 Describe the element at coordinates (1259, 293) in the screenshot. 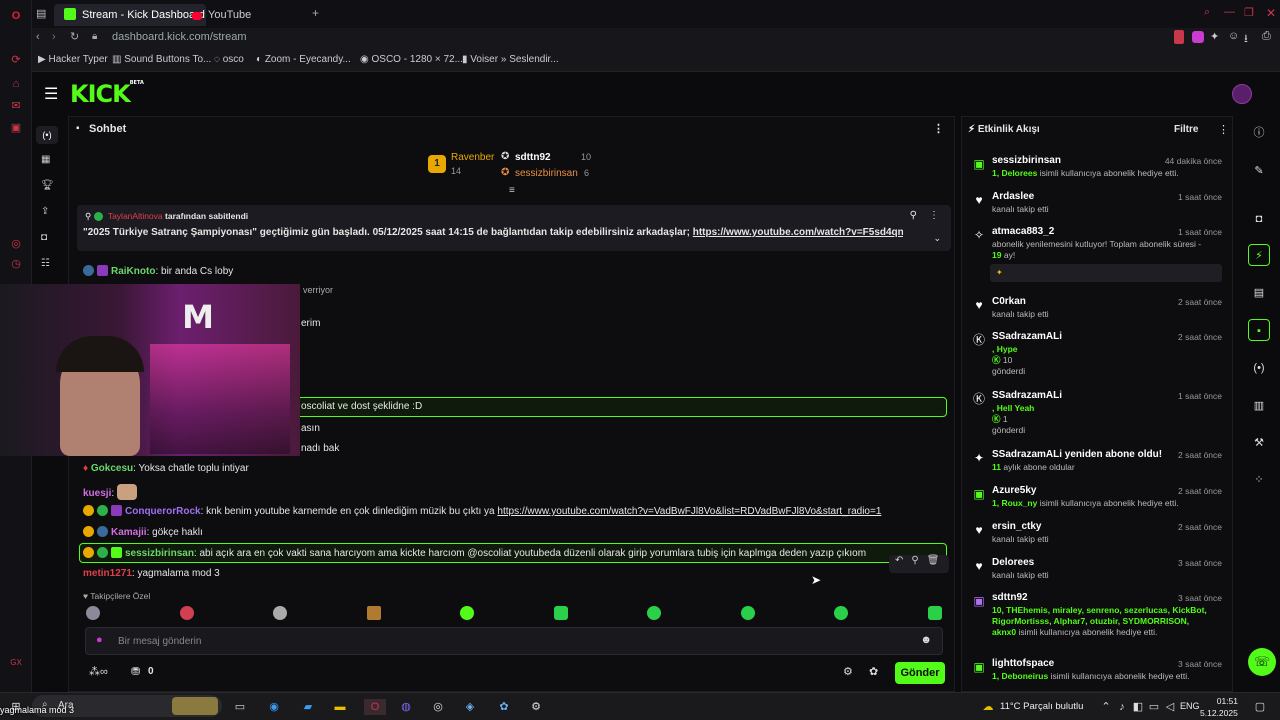

I see `document-icon: ▤` at that location.